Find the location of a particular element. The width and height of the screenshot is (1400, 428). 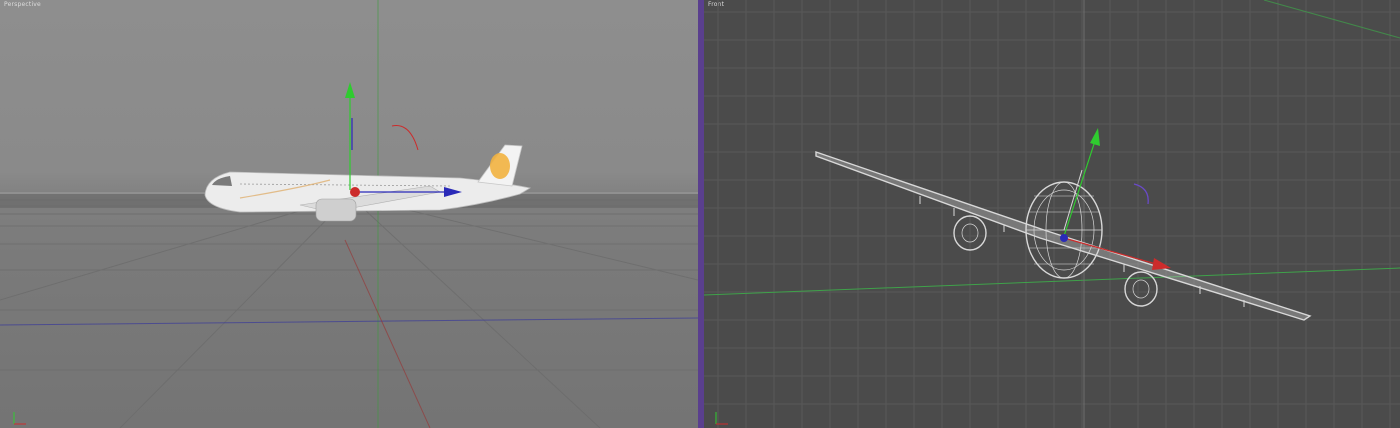

move-axis-x-icon is located at coordinates (355, 192).